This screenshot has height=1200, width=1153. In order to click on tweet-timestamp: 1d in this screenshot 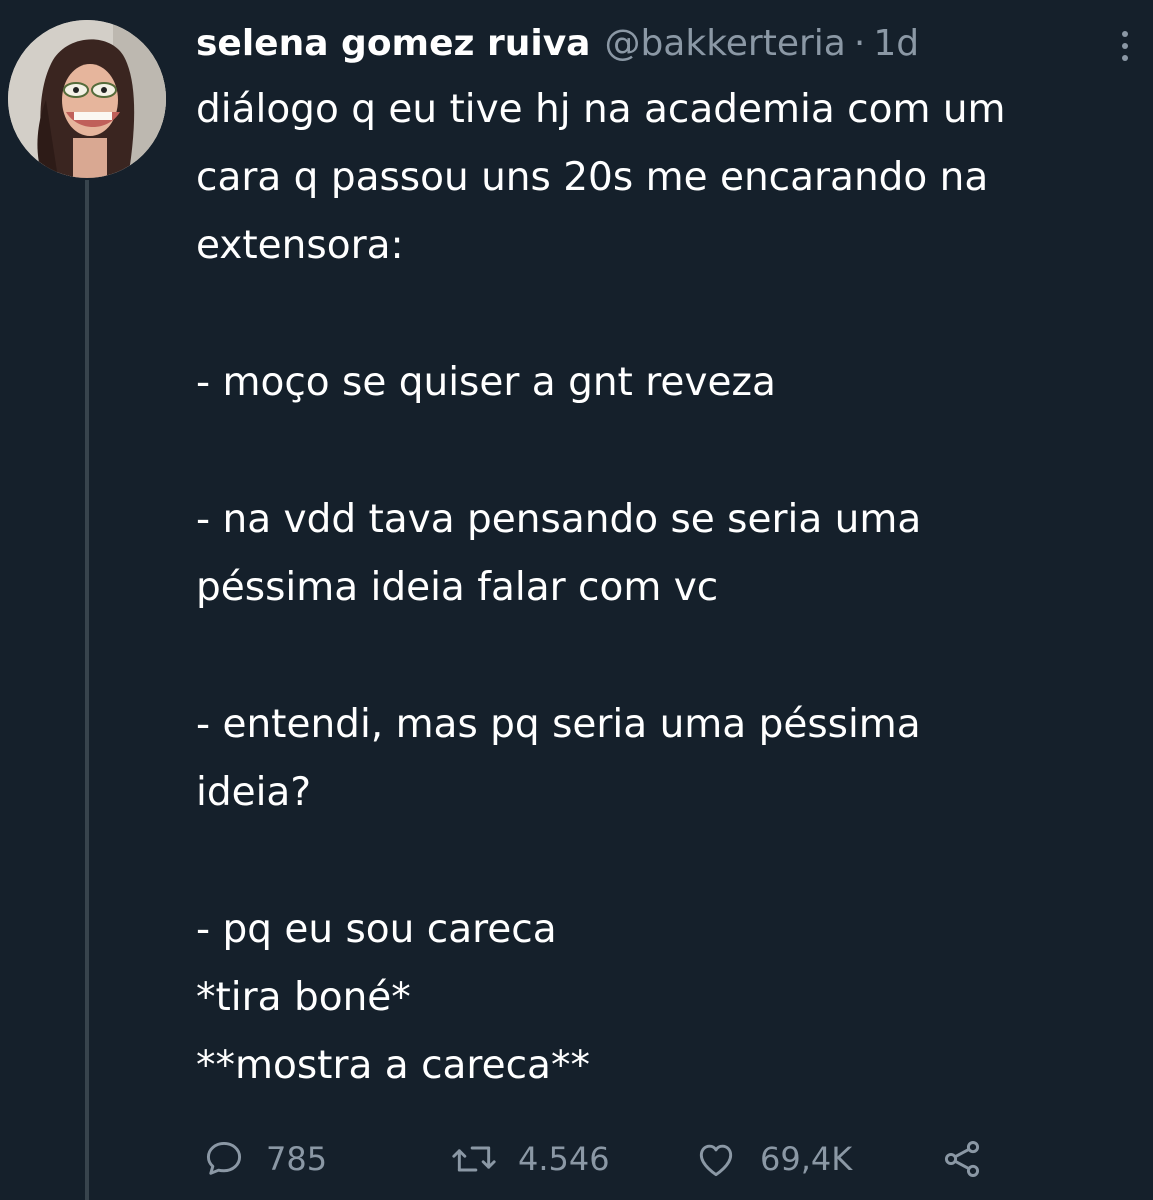, I will do `click(896, 44)`.